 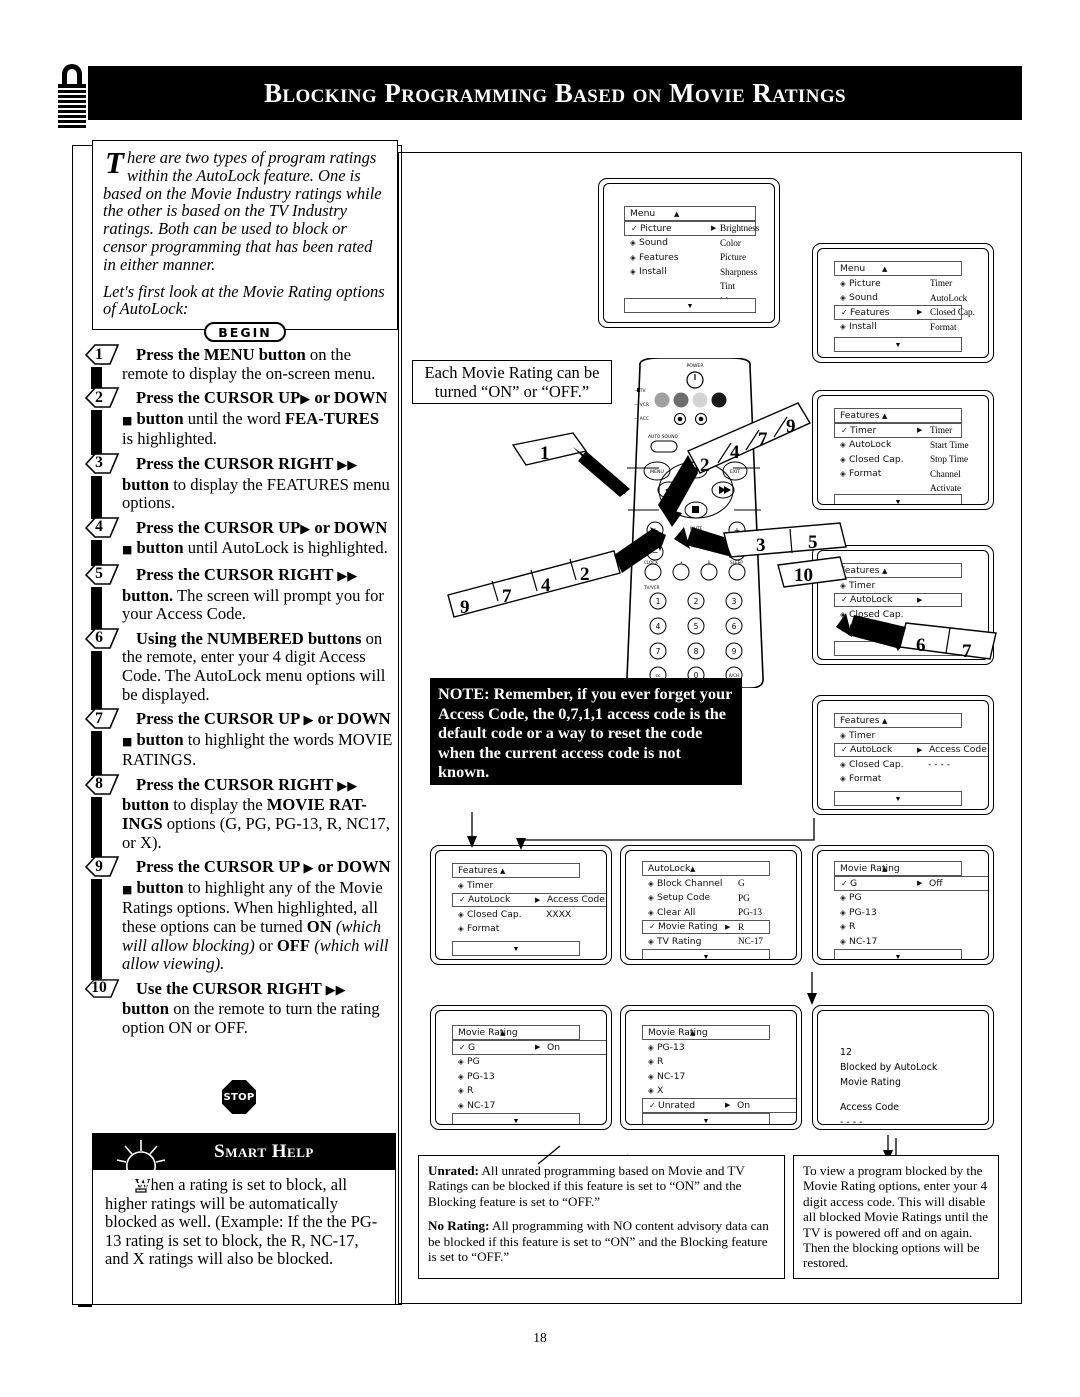 What do you see at coordinates (751, 898) in the screenshot?
I see `osd-submenu-item: PG` at bounding box center [751, 898].